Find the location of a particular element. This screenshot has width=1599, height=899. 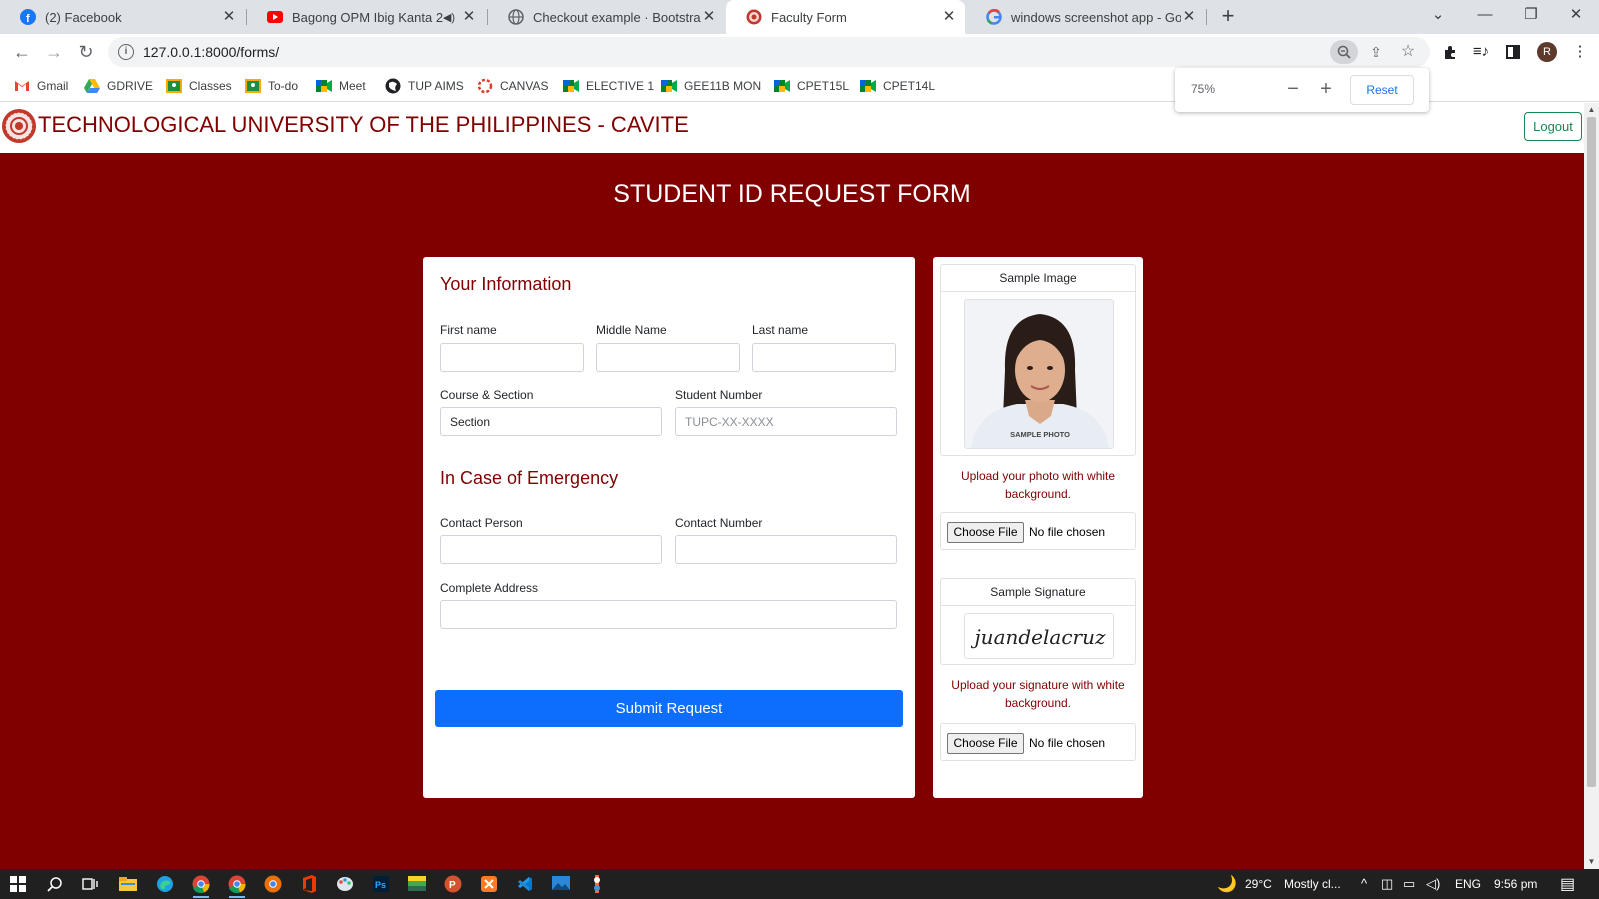

signature-choose-file-button: Choose File is located at coordinates (985, 743).